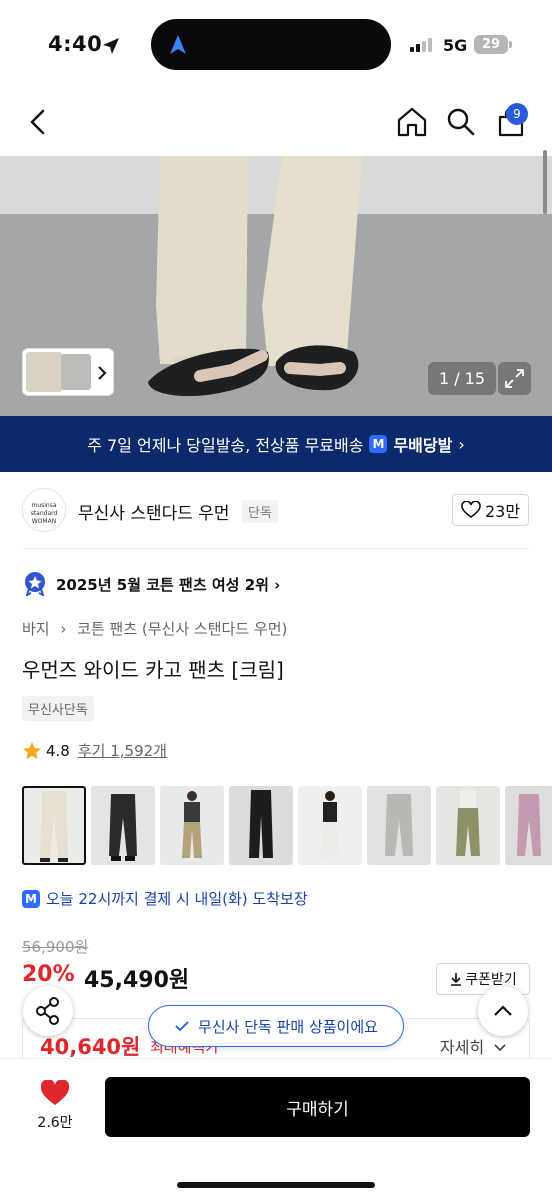 This screenshot has height=1200, width=552. I want to click on gallery-counter: 1 / 15, so click(462, 378).